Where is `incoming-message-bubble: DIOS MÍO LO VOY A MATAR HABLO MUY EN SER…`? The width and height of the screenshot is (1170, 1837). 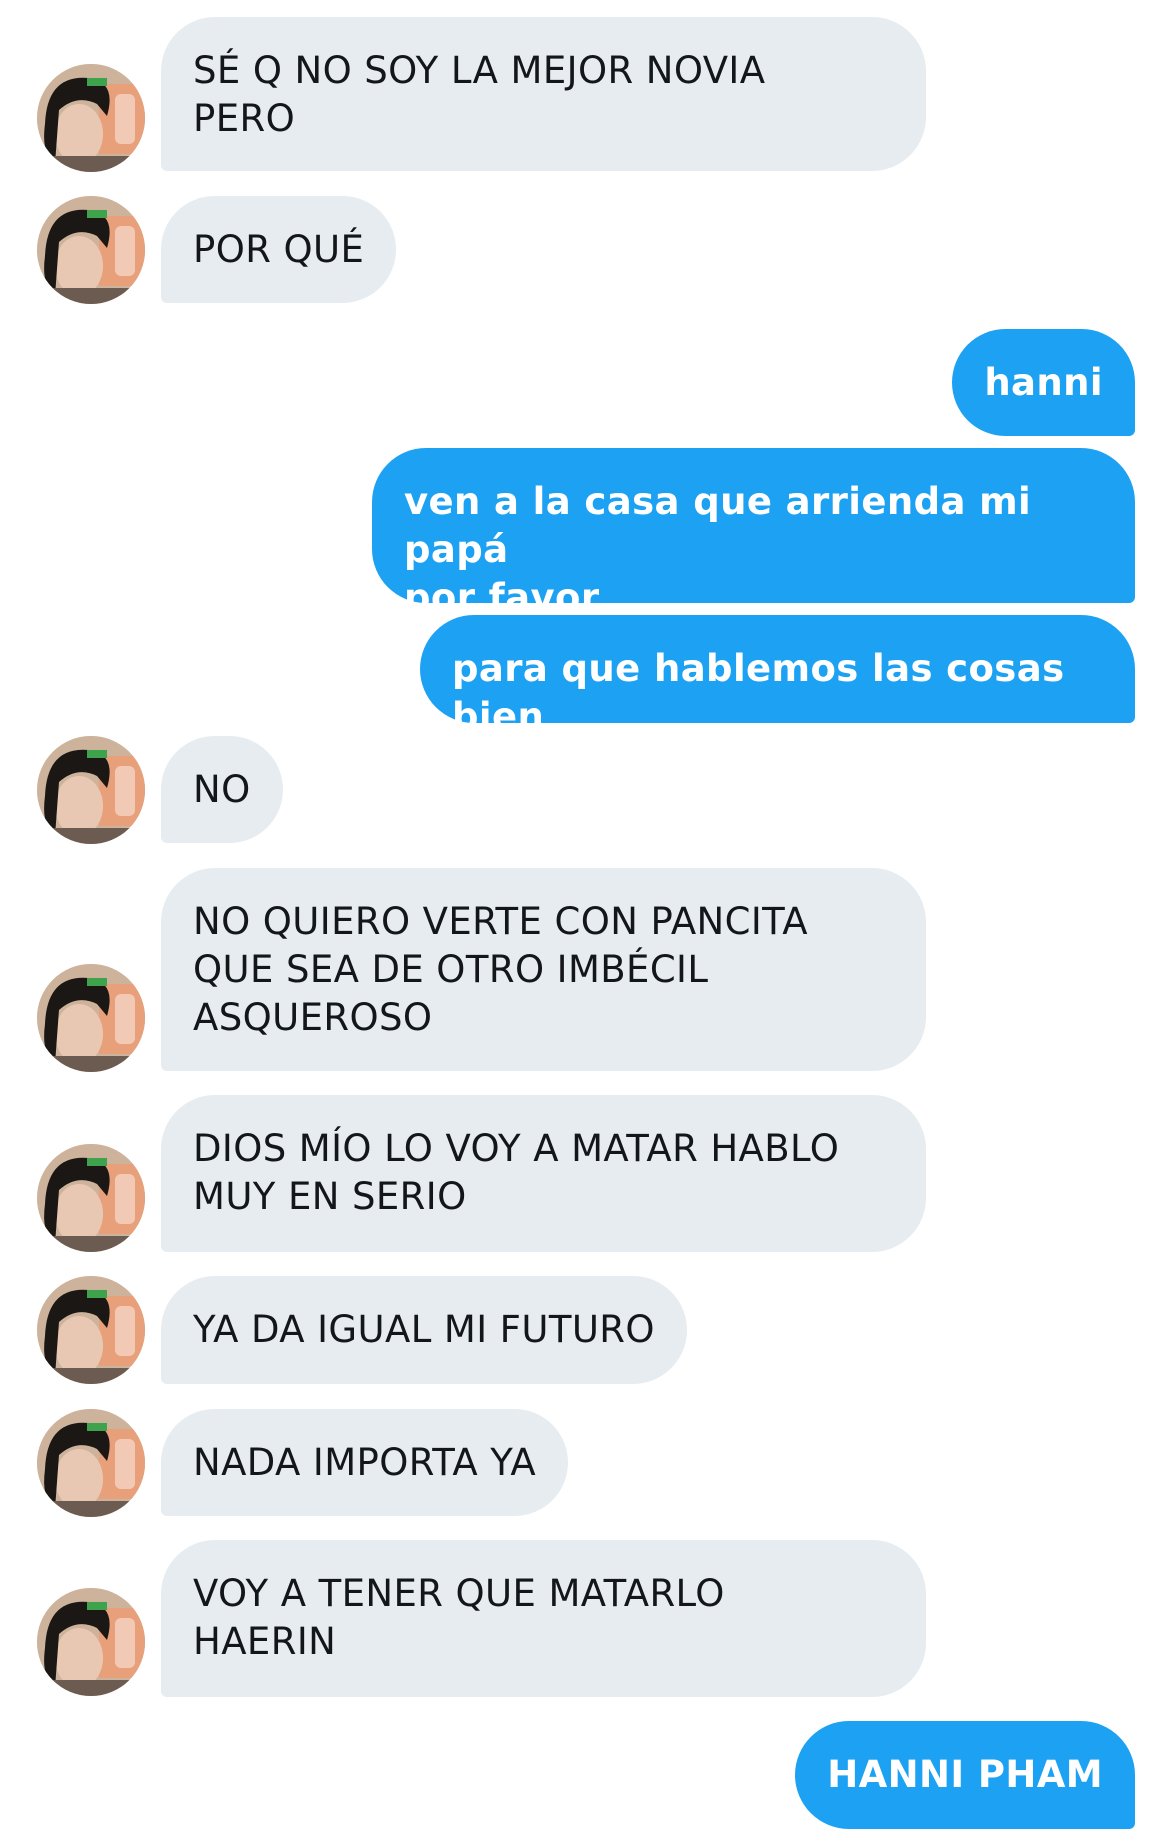
incoming-message-bubble: DIOS MÍO LO VOY A MATAR HABLO MUY EN SER… is located at coordinates (543, 1173).